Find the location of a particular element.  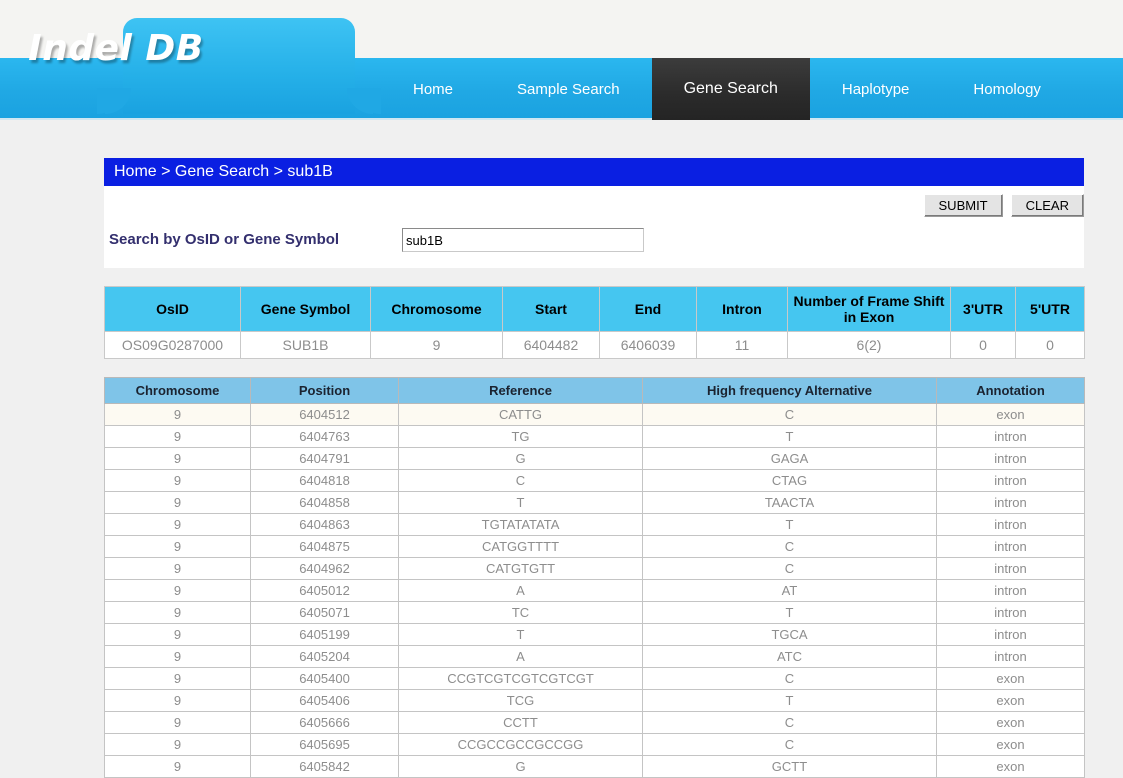

table-row: 9 6405012 A AT intron is located at coordinates (594, 591).